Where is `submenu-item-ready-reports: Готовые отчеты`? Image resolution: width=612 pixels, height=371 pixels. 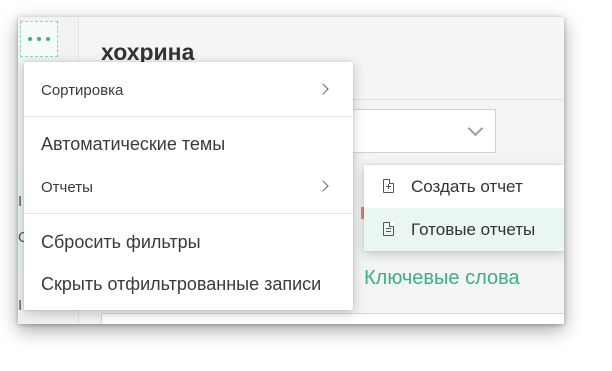
submenu-item-ready-reports: Готовые отчеты is located at coordinates (464, 229).